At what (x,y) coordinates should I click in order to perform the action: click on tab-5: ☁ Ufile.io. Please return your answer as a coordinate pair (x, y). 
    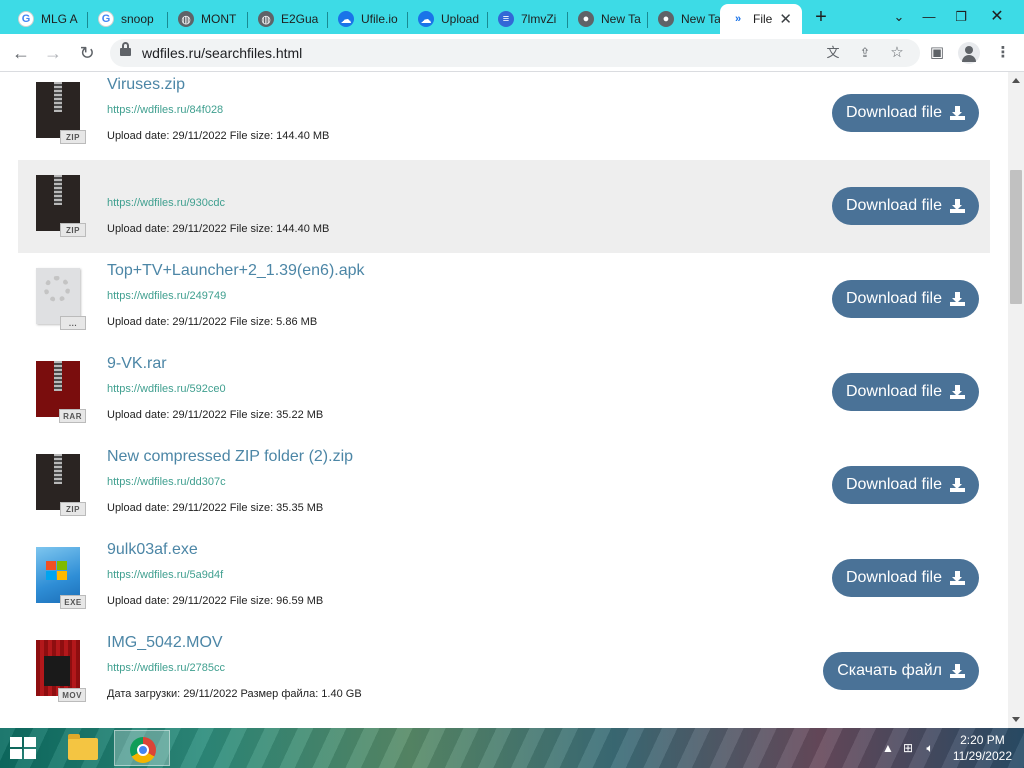
    Looking at the image, I should click on (368, 19).